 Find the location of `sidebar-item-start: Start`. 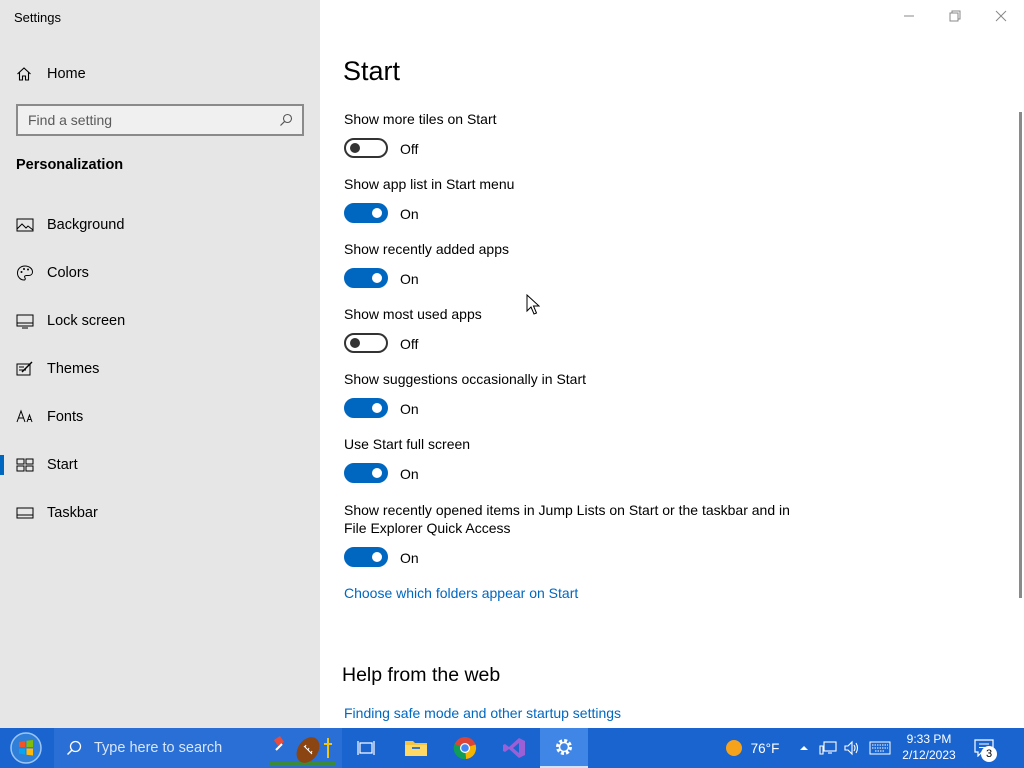

sidebar-item-start: Start is located at coordinates (160, 465).